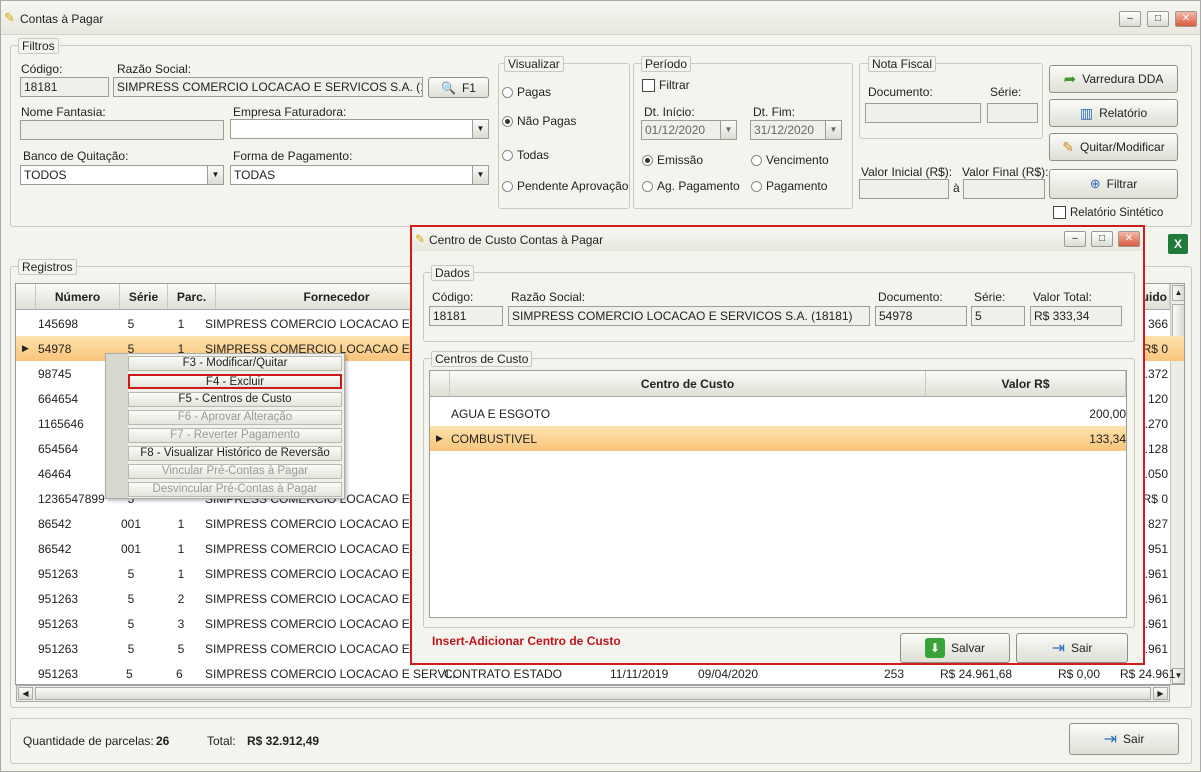  What do you see at coordinates (235, 381) in the screenshot?
I see `context-menu-item: F4 - Excluir` at bounding box center [235, 381].